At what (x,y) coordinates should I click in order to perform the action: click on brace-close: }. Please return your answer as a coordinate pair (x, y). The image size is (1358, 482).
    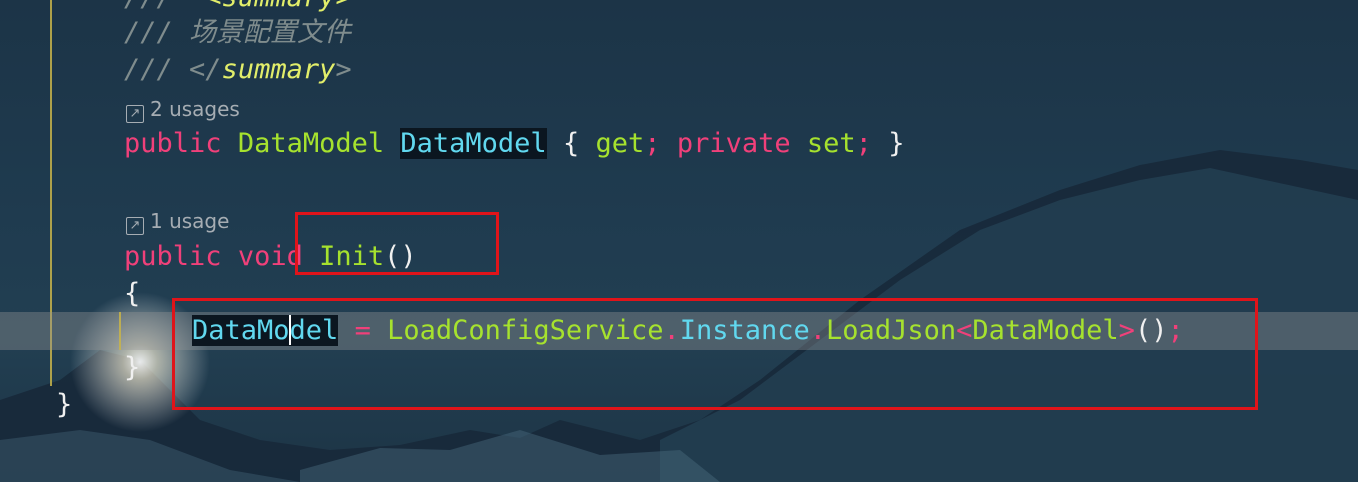
    Looking at the image, I should click on (896, 143).